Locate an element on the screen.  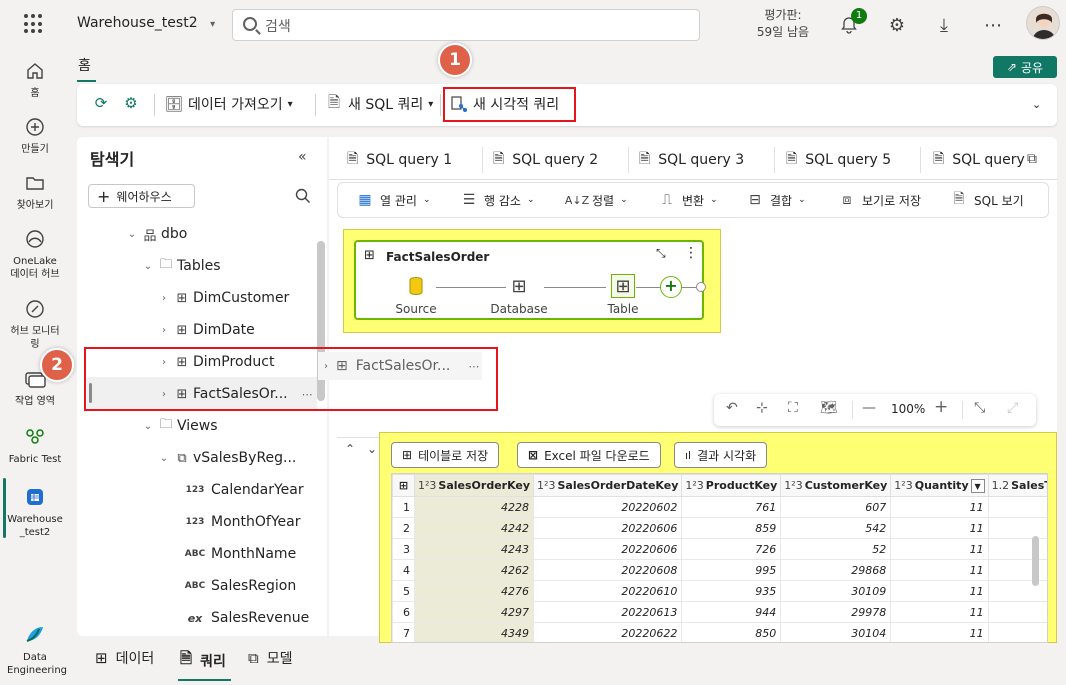
row-number-cell: 1 is located at coordinates (403, 507).